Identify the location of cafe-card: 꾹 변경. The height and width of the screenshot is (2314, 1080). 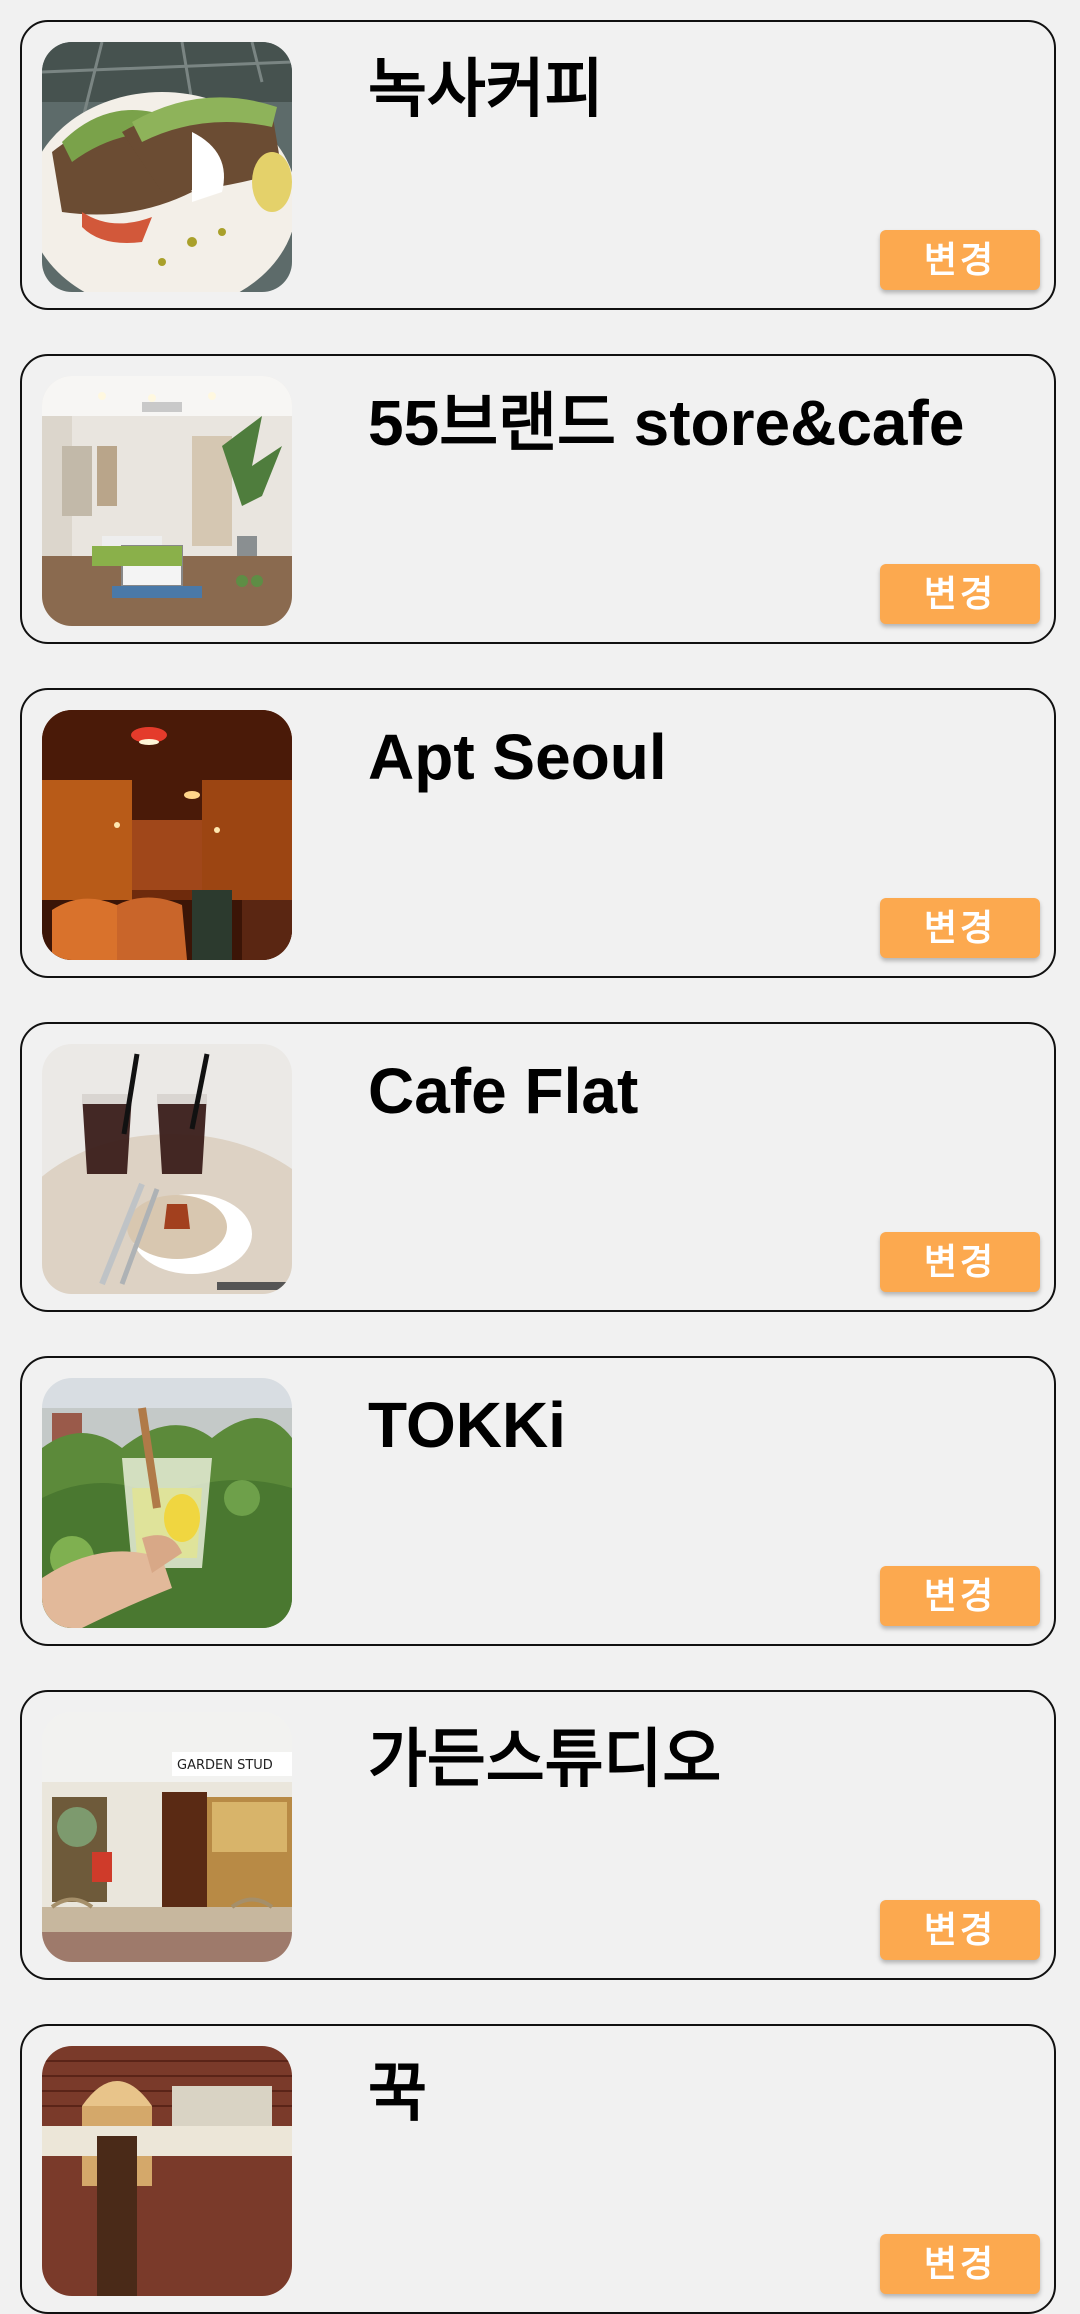
(538, 2169).